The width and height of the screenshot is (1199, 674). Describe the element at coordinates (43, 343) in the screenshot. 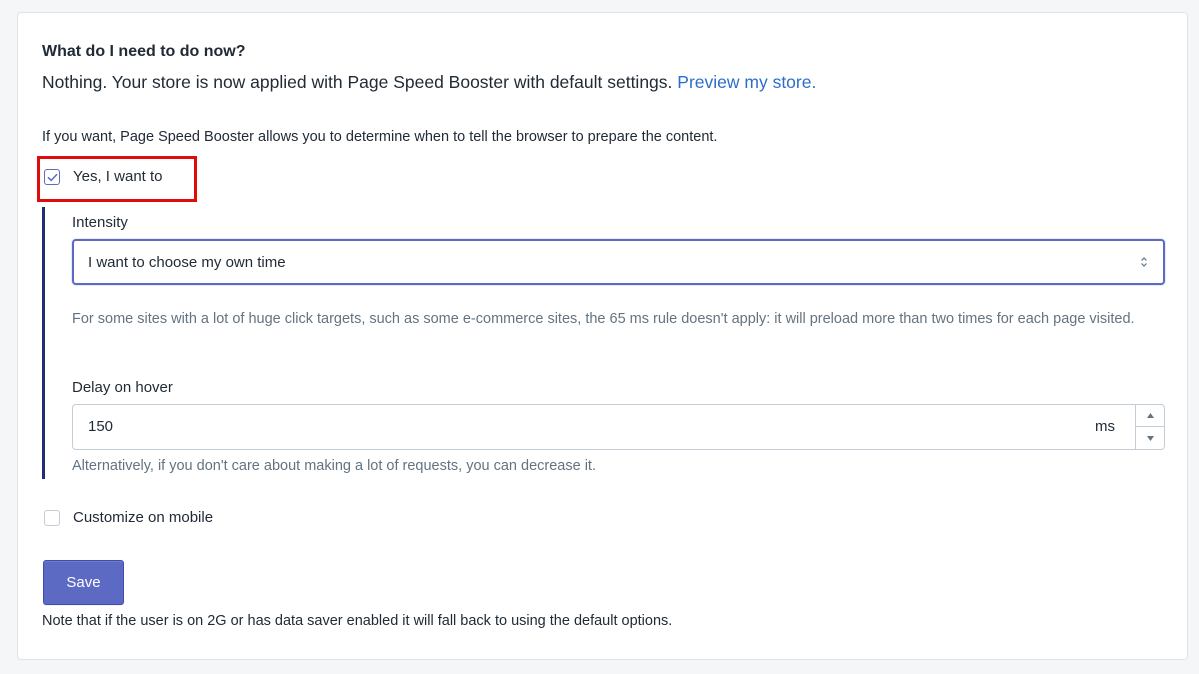

I see `nested-options-bar` at that location.